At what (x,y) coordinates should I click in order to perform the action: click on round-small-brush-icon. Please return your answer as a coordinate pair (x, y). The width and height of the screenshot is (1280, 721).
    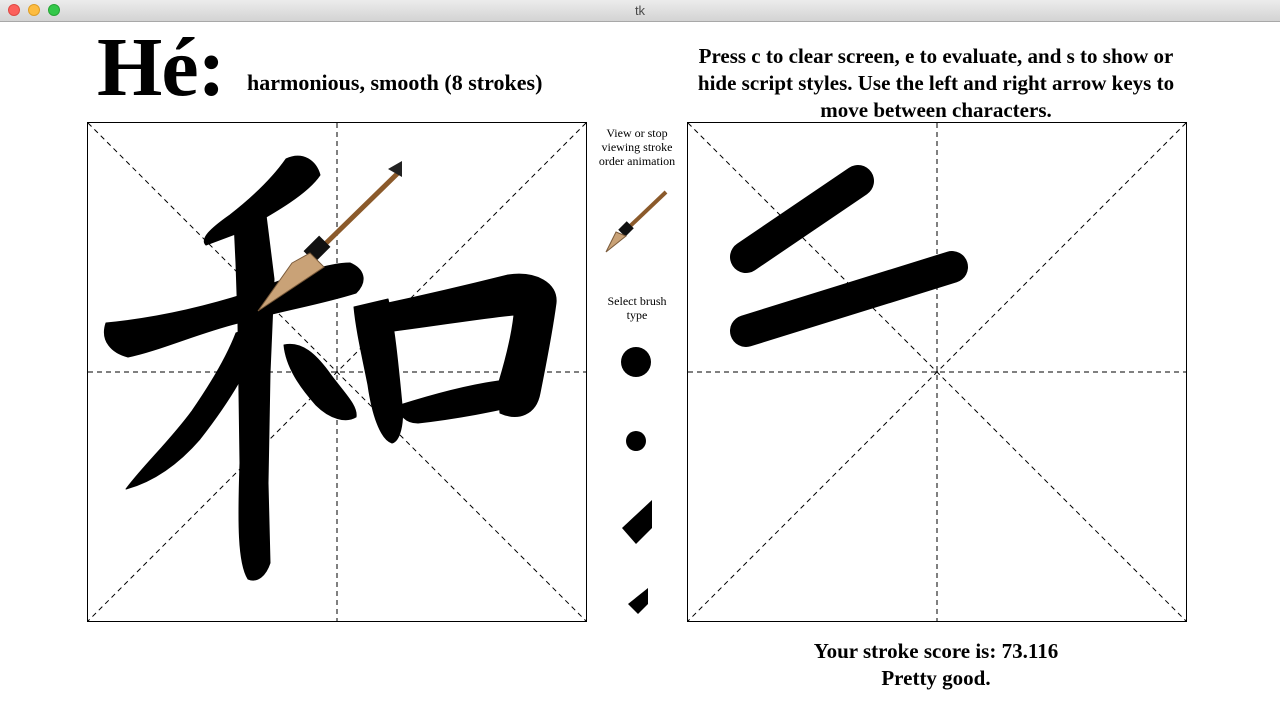
    Looking at the image, I should click on (636, 441).